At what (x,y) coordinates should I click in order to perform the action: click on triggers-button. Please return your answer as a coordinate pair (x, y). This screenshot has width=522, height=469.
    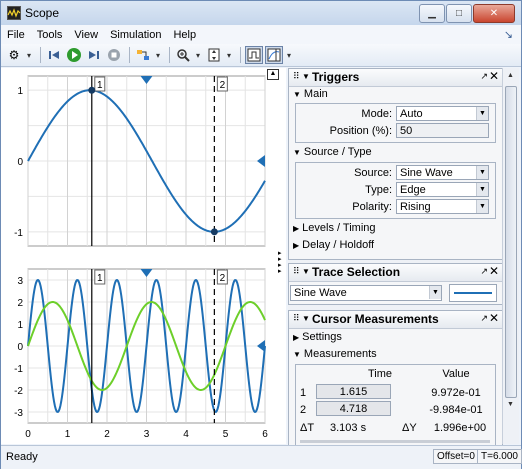
    Looking at the image, I should click on (254, 55).